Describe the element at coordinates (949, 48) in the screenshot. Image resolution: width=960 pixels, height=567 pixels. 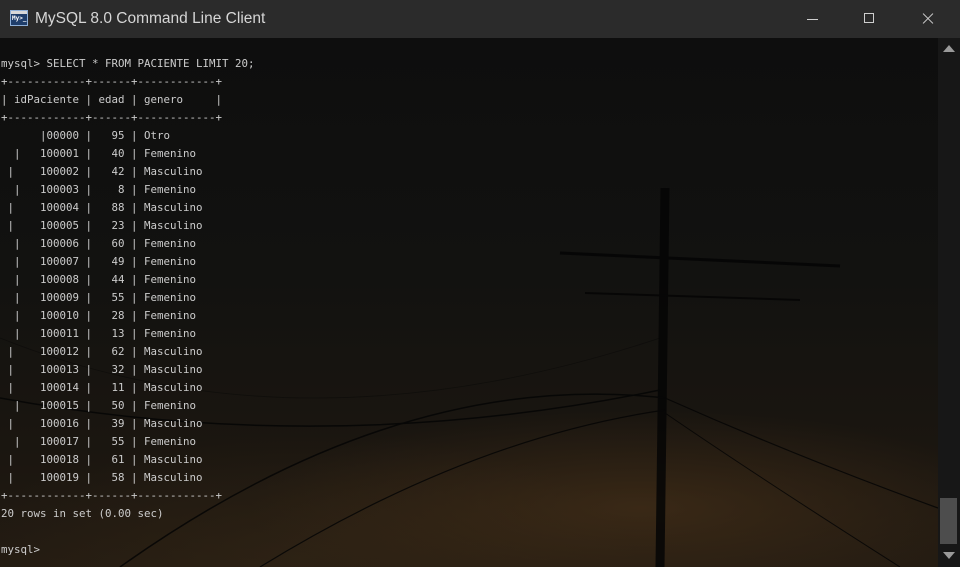
I see `scroll-up-arrow-icon` at that location.